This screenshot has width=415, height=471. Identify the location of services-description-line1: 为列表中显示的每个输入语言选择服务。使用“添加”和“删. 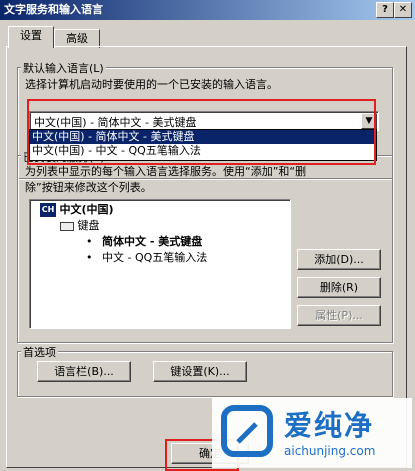
(166, 171).